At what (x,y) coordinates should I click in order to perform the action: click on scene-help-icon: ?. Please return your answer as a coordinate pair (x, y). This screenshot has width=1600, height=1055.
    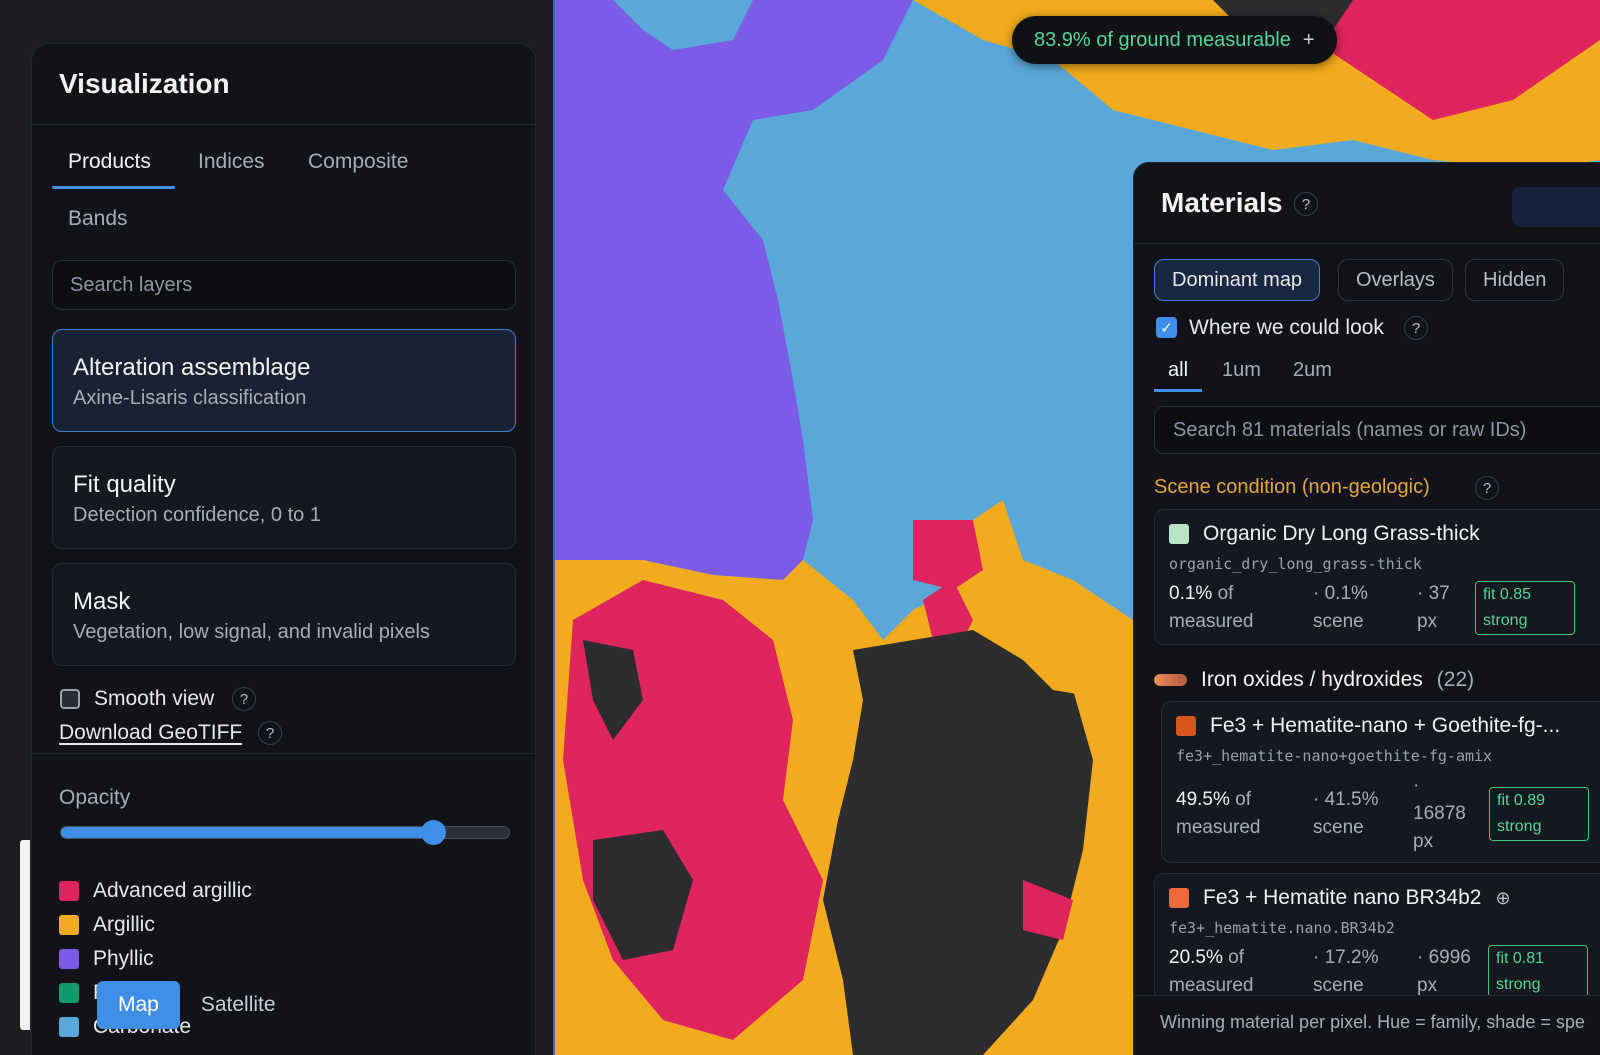
    Looking at the image, I should click on (1487, 488).